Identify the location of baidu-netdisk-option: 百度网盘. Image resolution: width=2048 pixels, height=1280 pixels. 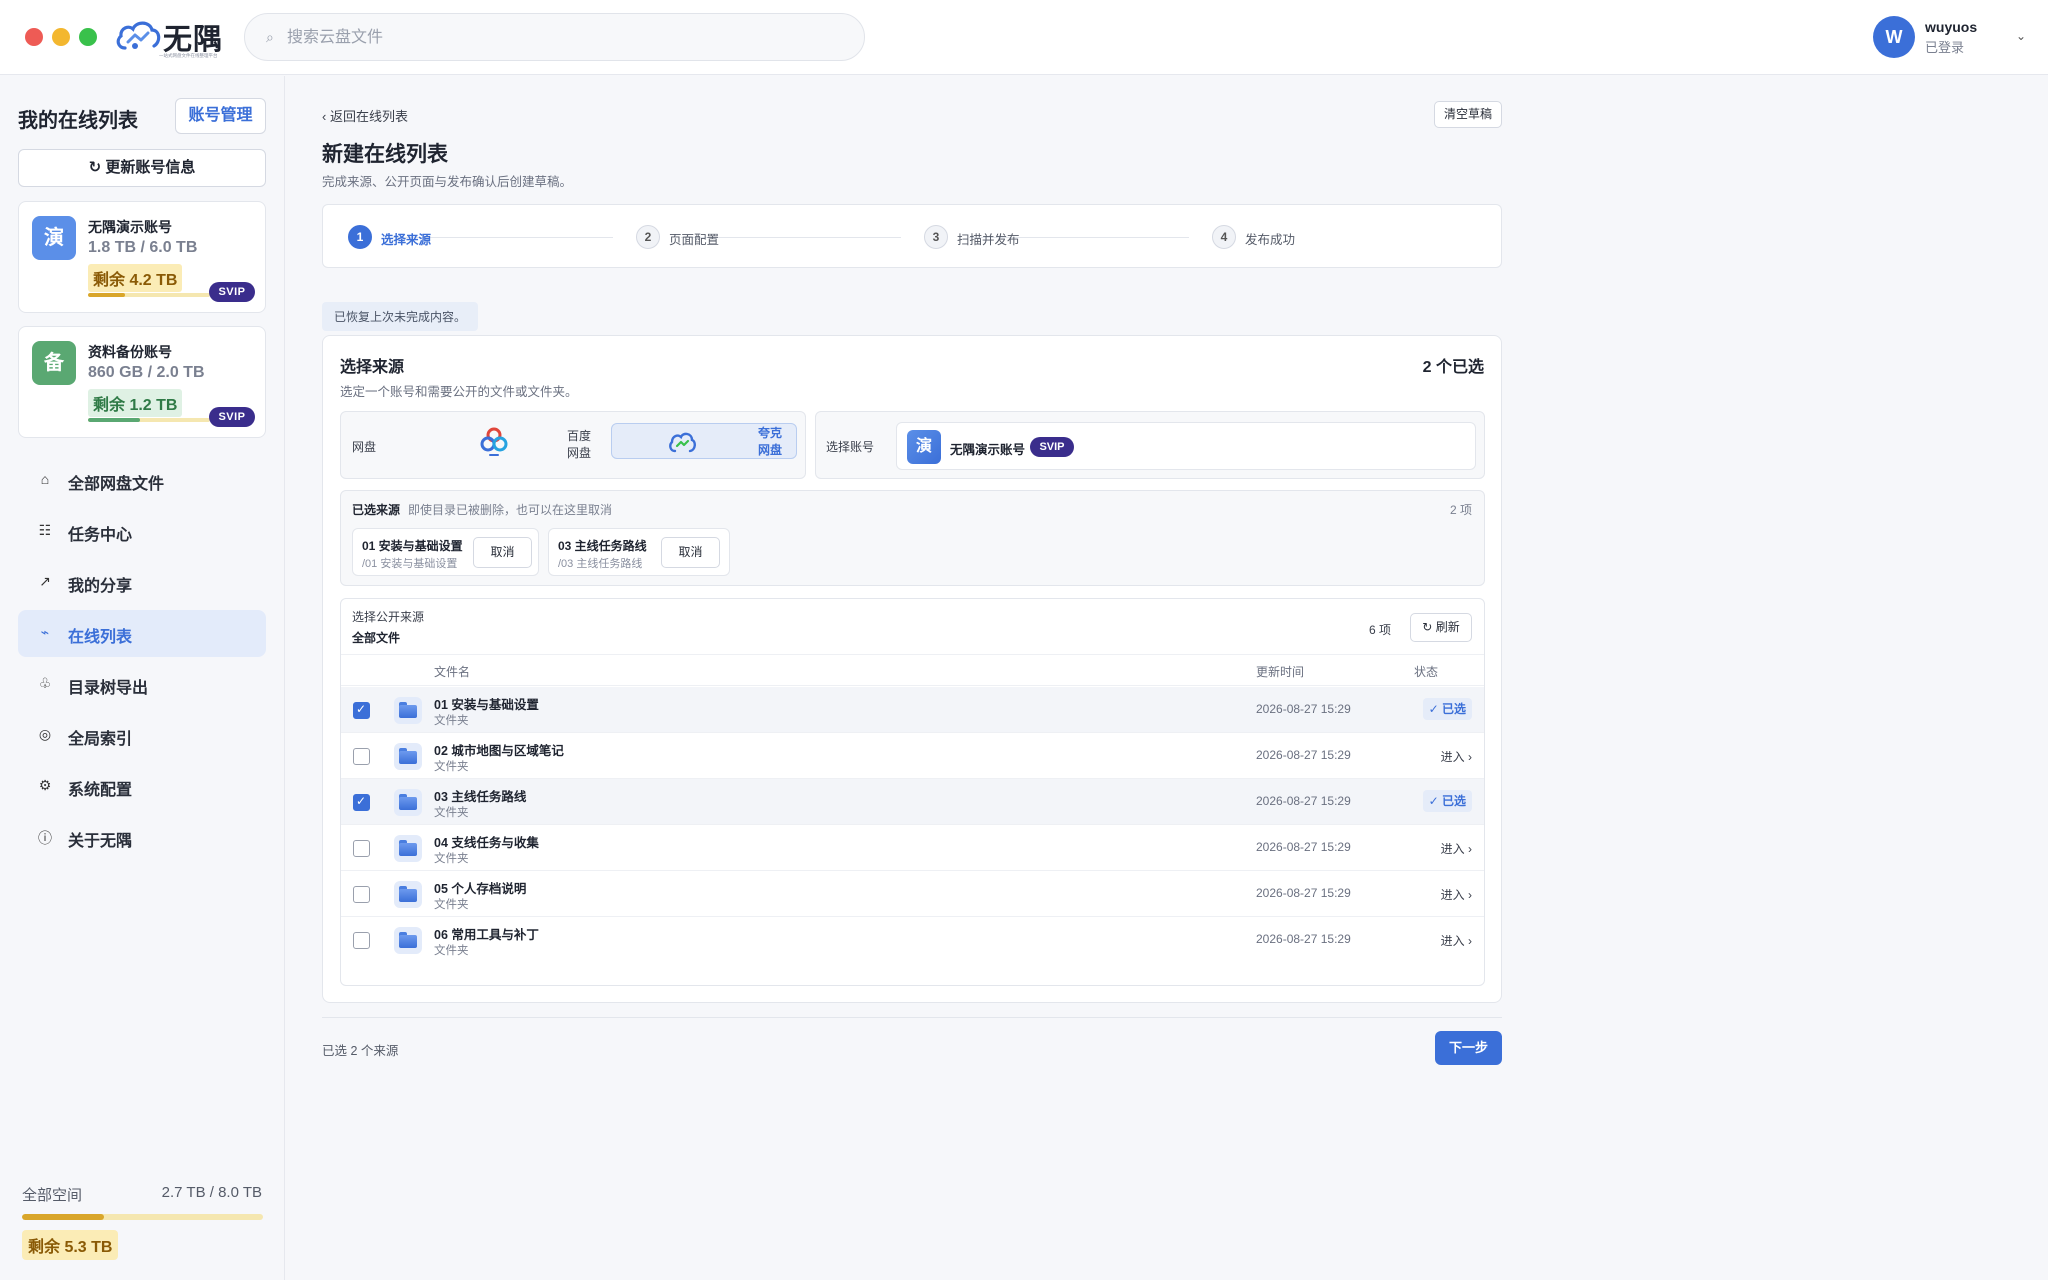
(582, 445).